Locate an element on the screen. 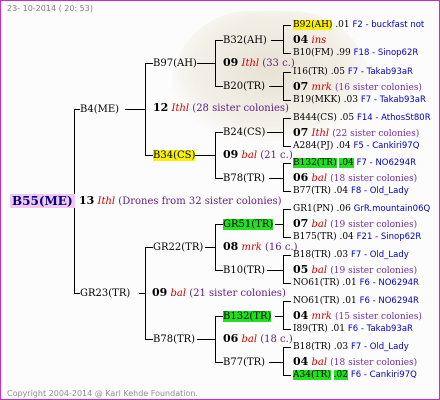  line-info: F6 - Cankiri97Q is located at coordinates (383, 375).